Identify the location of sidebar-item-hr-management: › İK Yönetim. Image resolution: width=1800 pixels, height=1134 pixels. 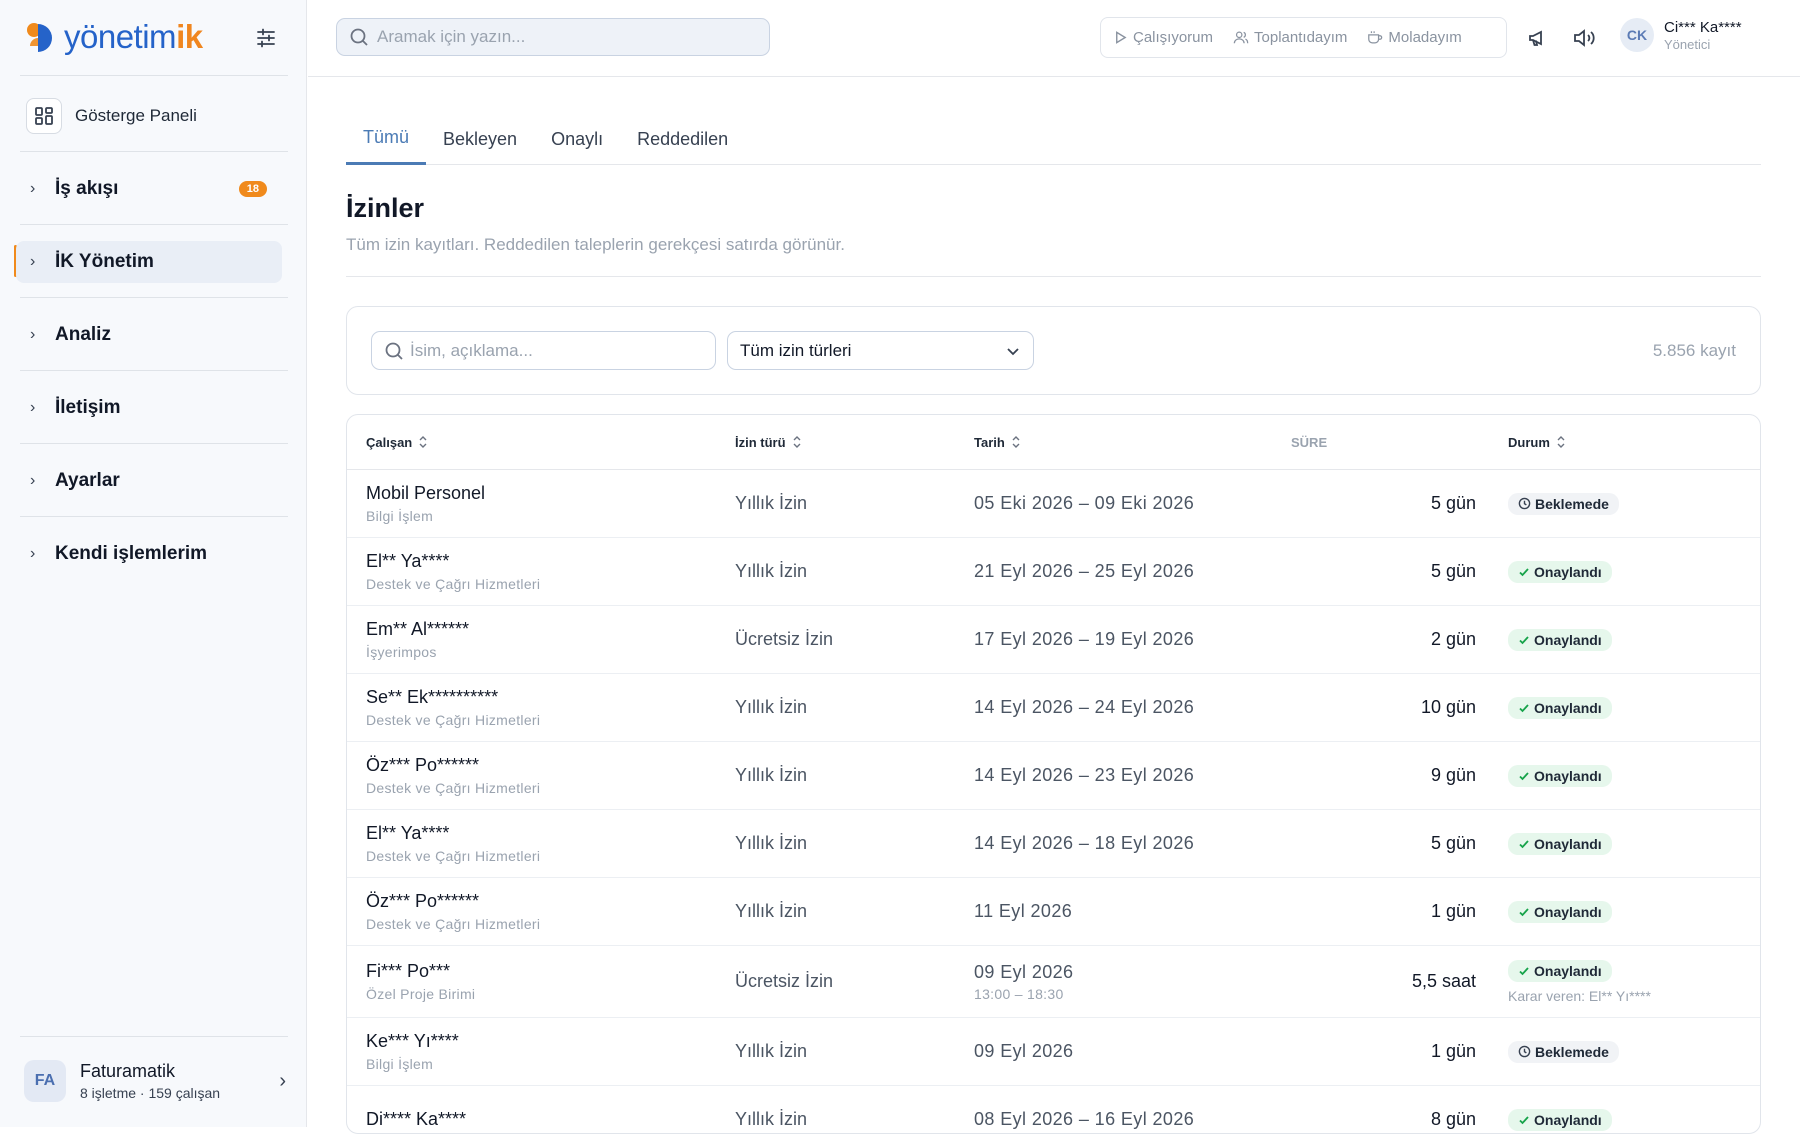
(149, 262).